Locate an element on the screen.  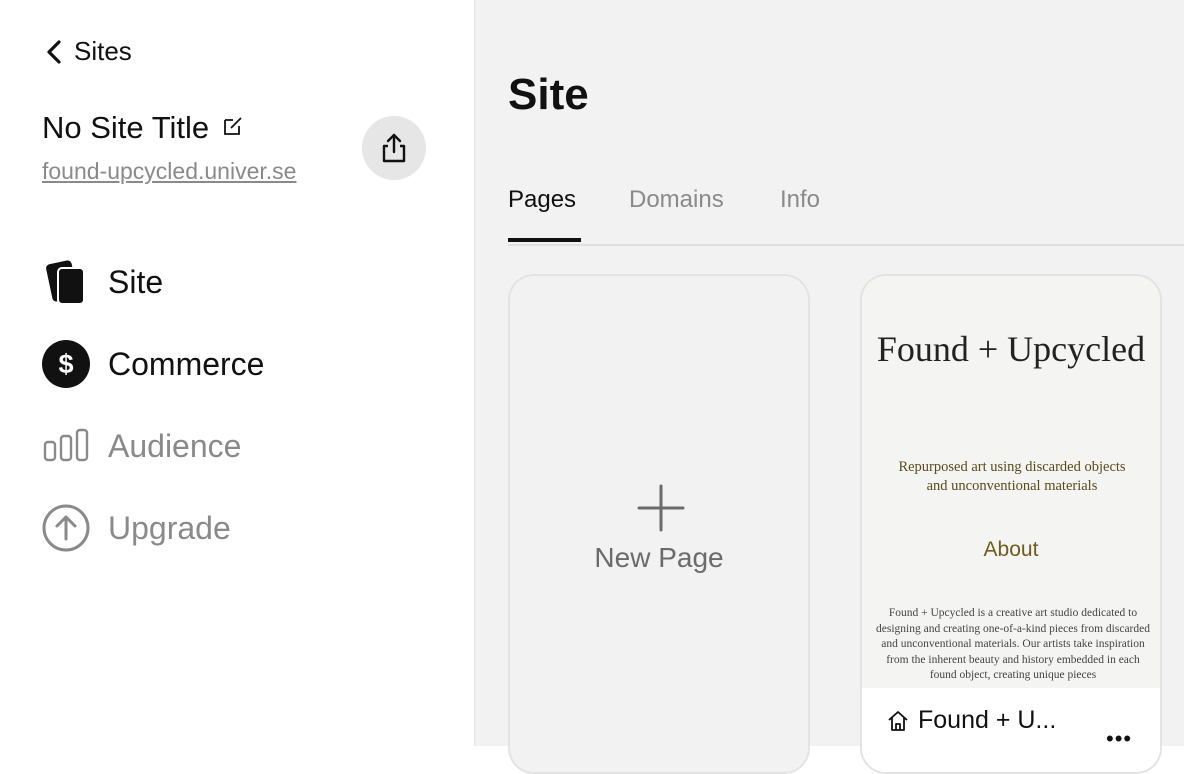
tab-bar: Pages Domains Info is located at coordinates (846, 214).